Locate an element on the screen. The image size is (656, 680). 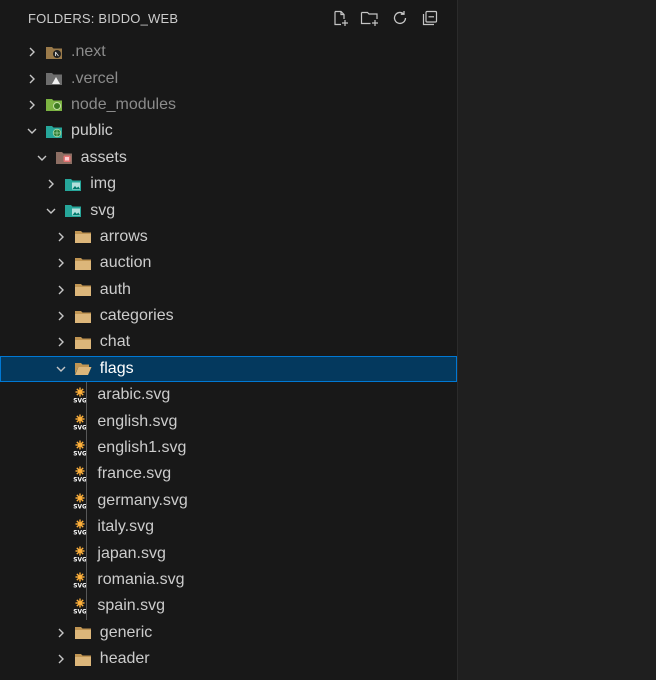
new-file-button is located at coordinates (340, 18).